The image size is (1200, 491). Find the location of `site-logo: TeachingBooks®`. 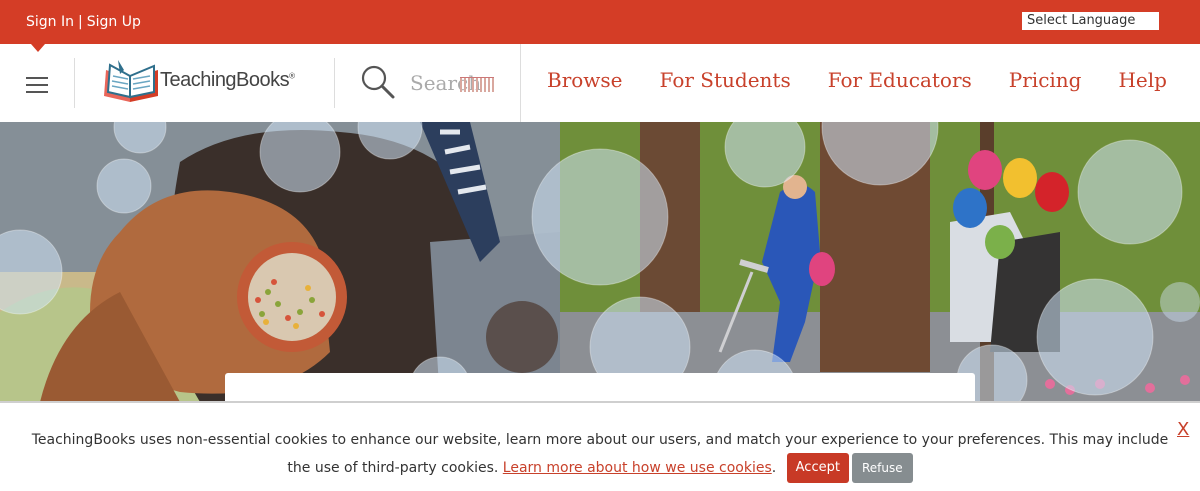

site-logo: TeachingBooks® is located at coordinates (206, 84).